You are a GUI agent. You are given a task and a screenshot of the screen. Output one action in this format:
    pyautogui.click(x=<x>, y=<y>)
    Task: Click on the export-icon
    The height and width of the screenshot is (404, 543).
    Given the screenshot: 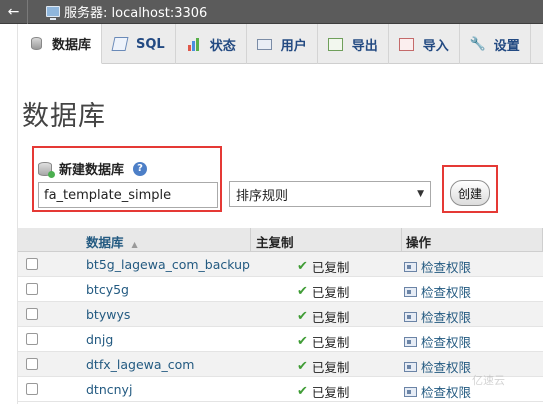 What is the action you would take?
    pyautogui.click(x=336, y=44)
    